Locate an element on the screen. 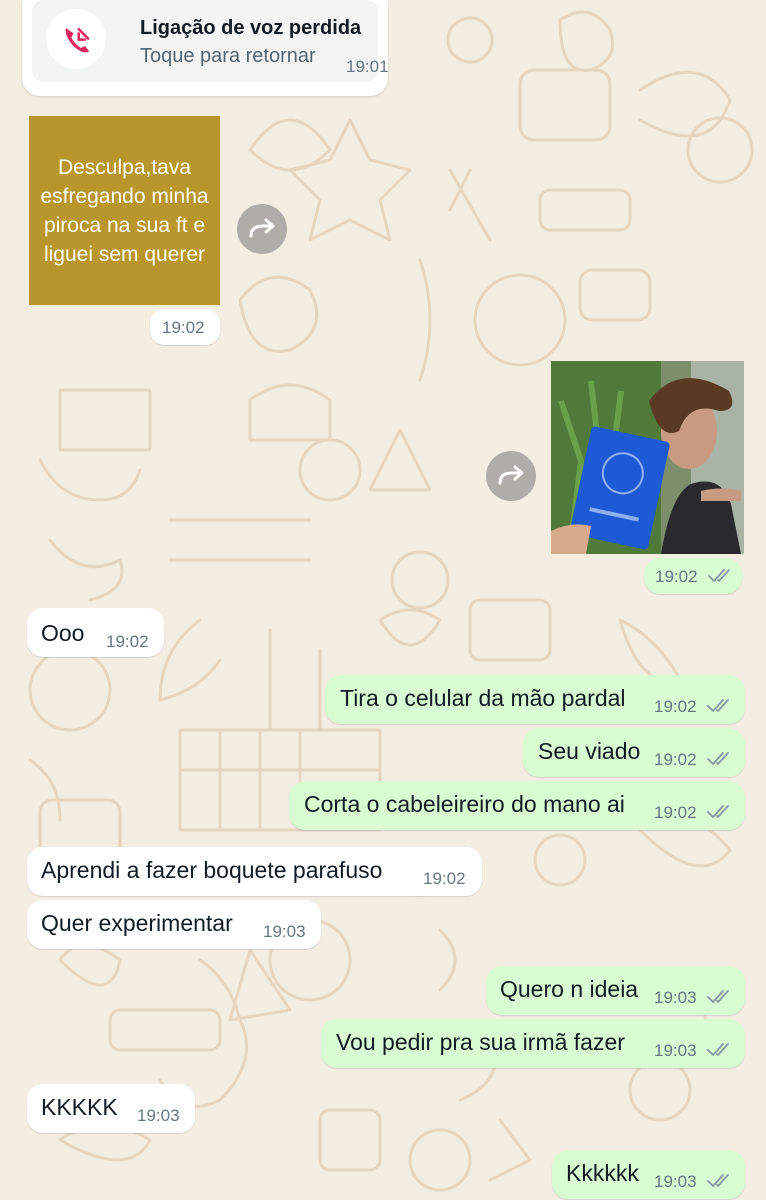 This screenshot has width=766, height=1200. photo-message is located at coordinates (647, 457).